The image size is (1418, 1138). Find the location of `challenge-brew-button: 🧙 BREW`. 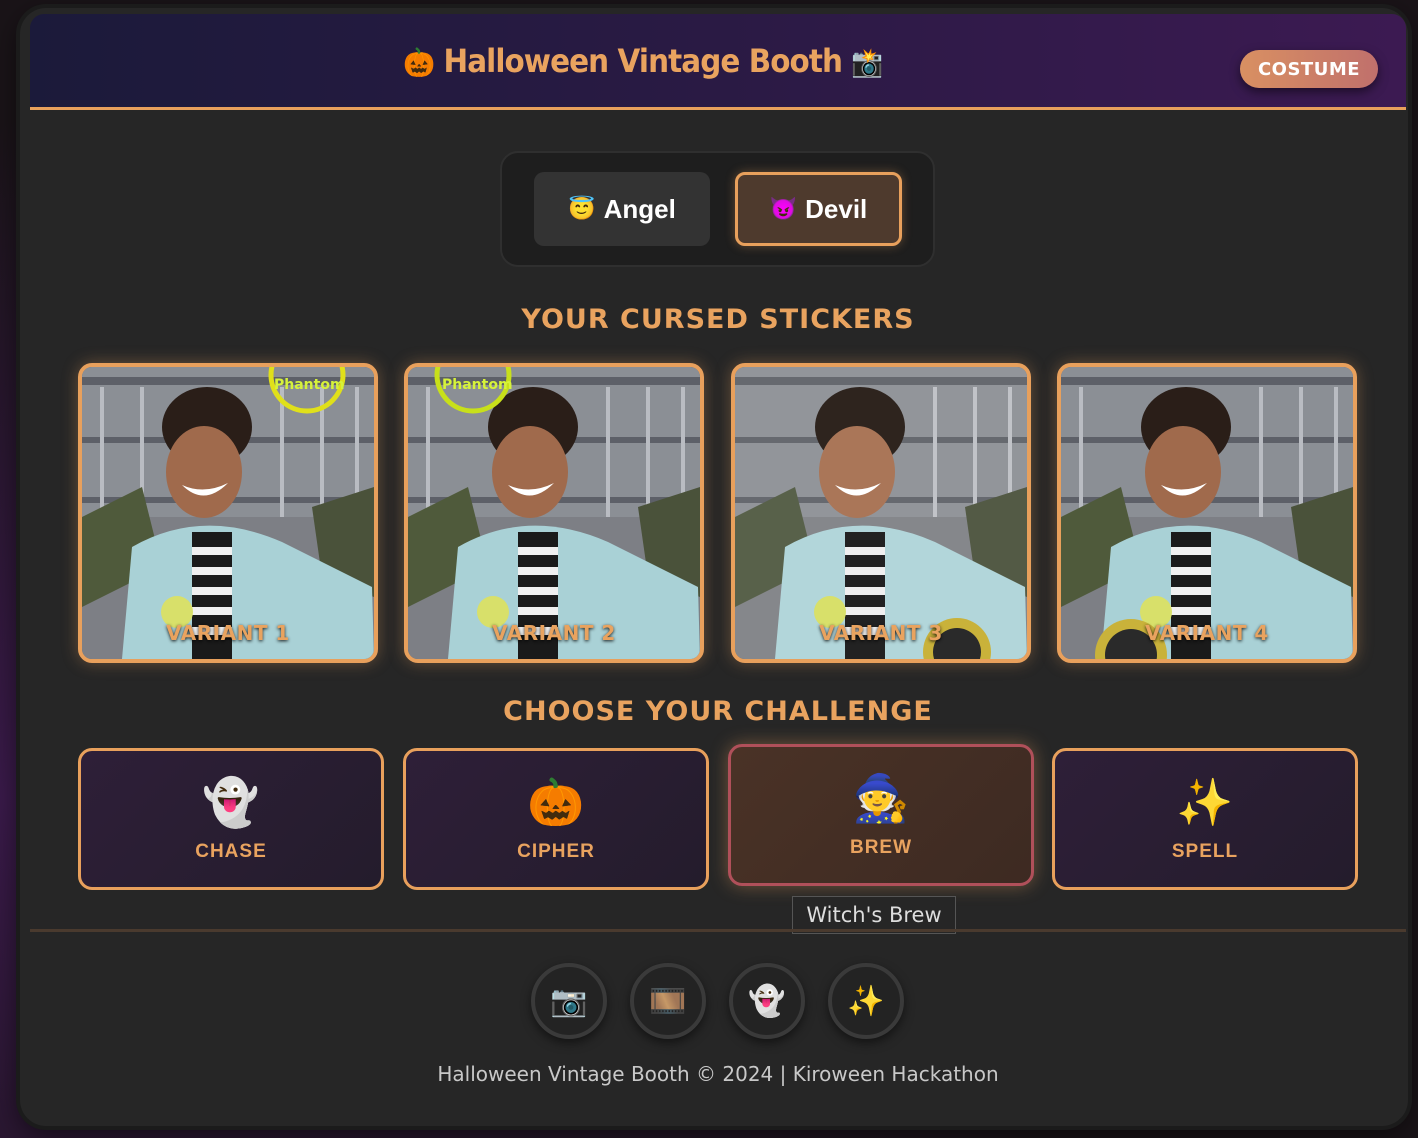

challenge-brew-button: 🧙 BREW is located at coordinates (881, 815).